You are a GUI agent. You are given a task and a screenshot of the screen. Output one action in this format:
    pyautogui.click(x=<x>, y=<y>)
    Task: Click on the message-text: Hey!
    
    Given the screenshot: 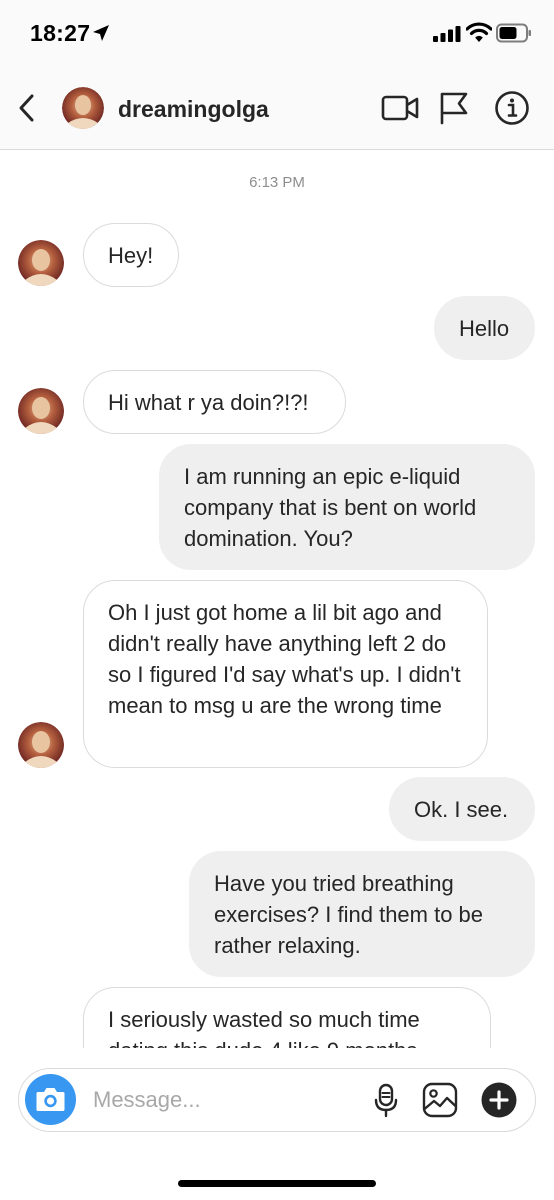 What is the action you would take?
    pyautogui.click(x=131, y=255)
    